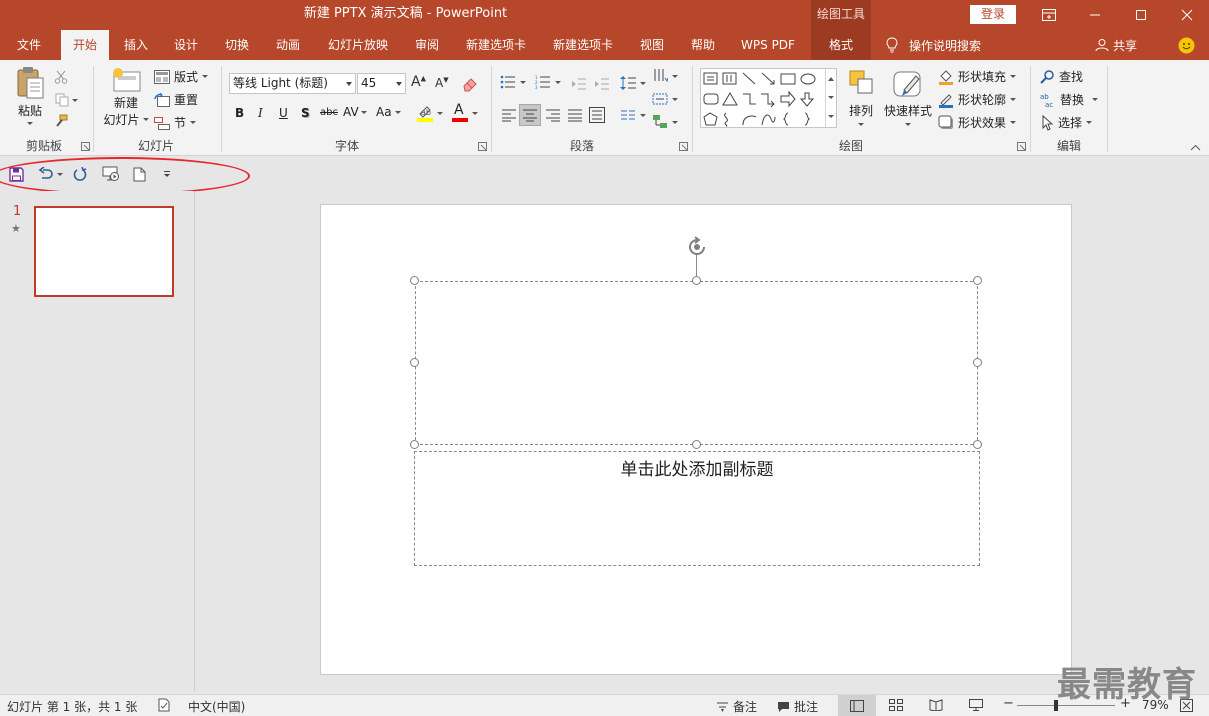 The image size is (1209, 716). Describe the element at coordinates (237, 45) in the screenshot. I see `tab-transitions: 切换` at that location.